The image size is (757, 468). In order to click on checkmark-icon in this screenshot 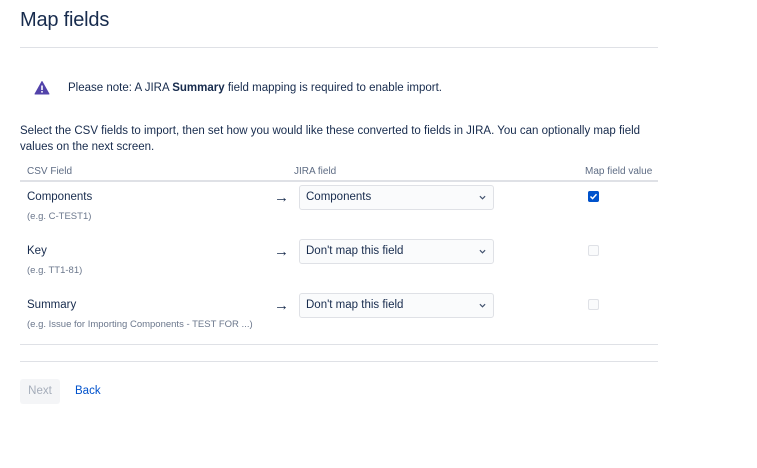, I will do `click(593, 196)`.